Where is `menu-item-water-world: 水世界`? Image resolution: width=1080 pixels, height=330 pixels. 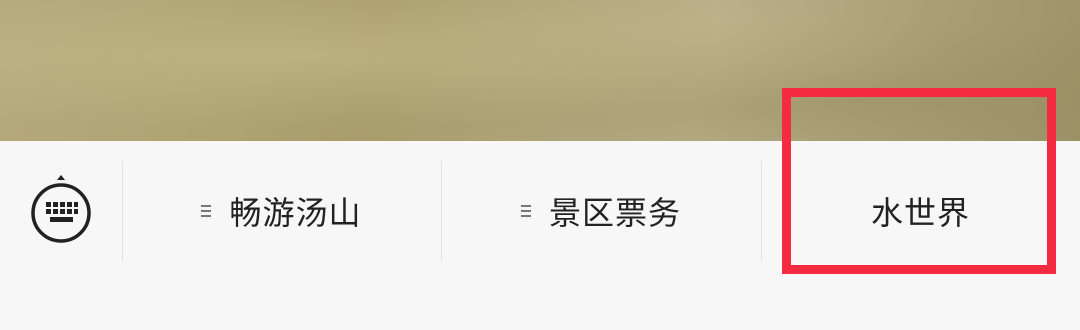
menu-item-water-world: 水世界 is located at coordinates (920, 211).